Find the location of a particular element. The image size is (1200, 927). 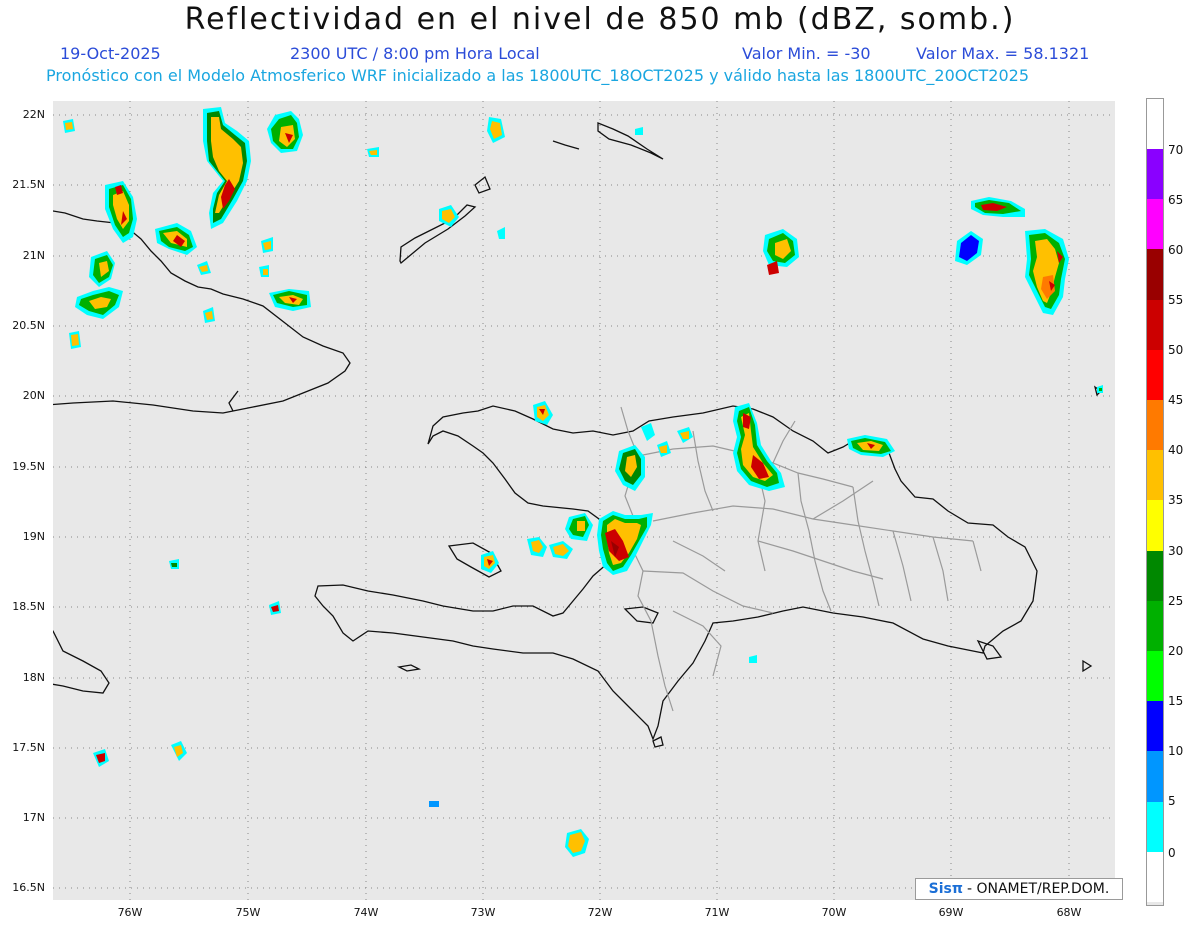

colorbar-label: 55 is located at coordinates (1176, 300).